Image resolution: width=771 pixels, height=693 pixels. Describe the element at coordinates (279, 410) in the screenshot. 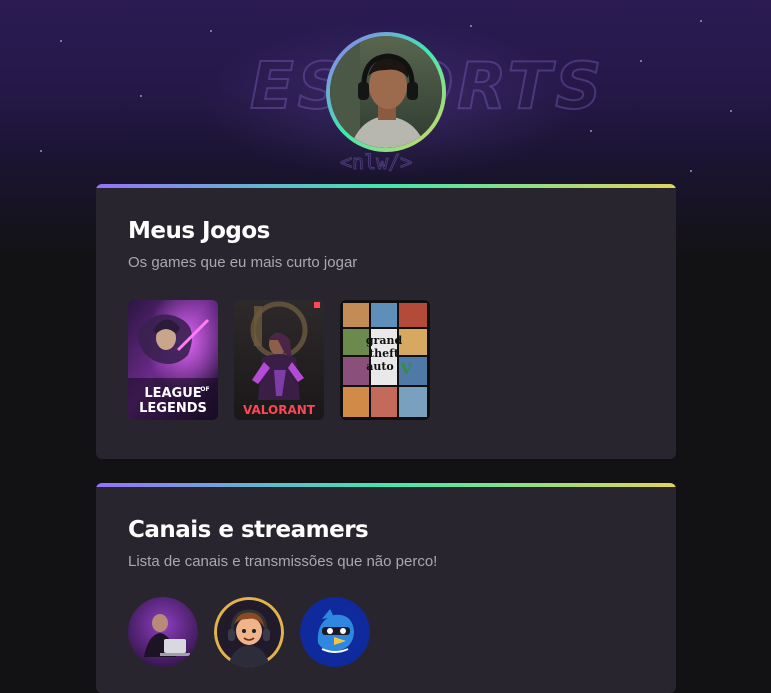

I see `valorant-cover-text: VALORANT` at that location.